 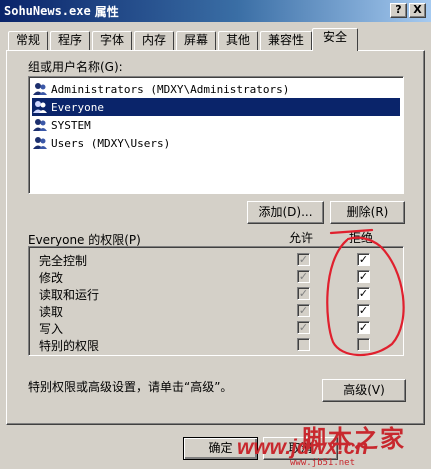 I want to click on watermark-url-small: www.jb51.net, so click(x=323, y=463).